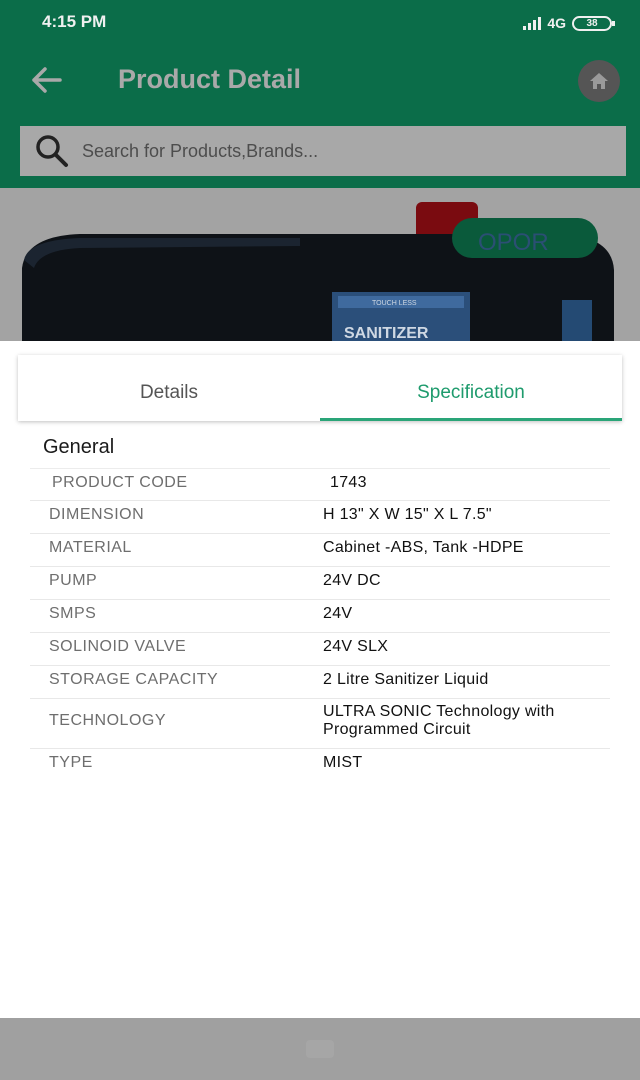 The height and width of the screenshot is (1080, 640). What do you see at coordinates (71, 762) in the screenshot?
I see `spec-label: TYPE` at bounding box center [71, 762].